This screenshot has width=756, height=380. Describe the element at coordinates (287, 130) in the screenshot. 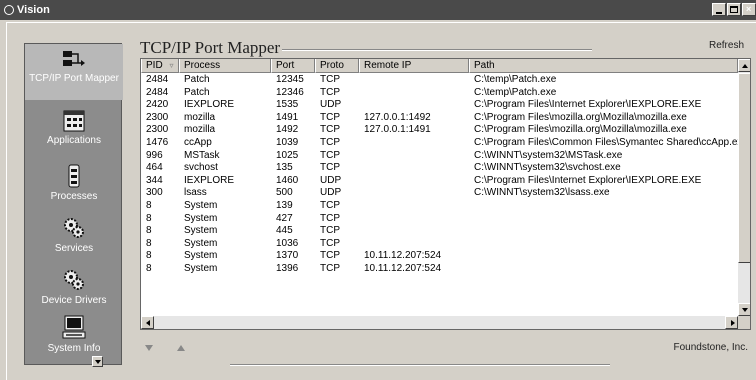

I see `cell-port: 1492` at that location.